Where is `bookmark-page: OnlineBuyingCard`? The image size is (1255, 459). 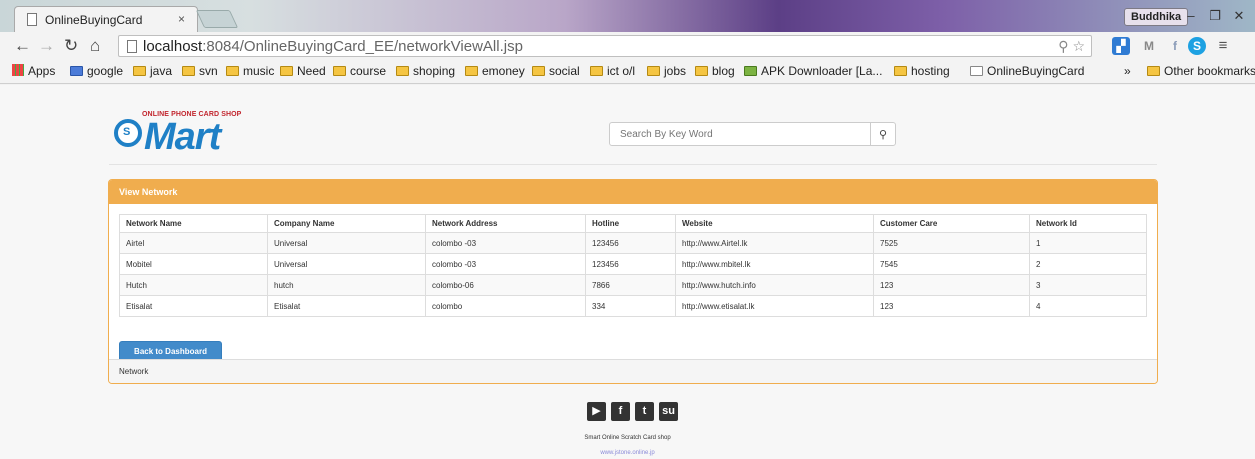 bookmark-page: OnlineBuyingCard is located at coordinates (1027, 71).